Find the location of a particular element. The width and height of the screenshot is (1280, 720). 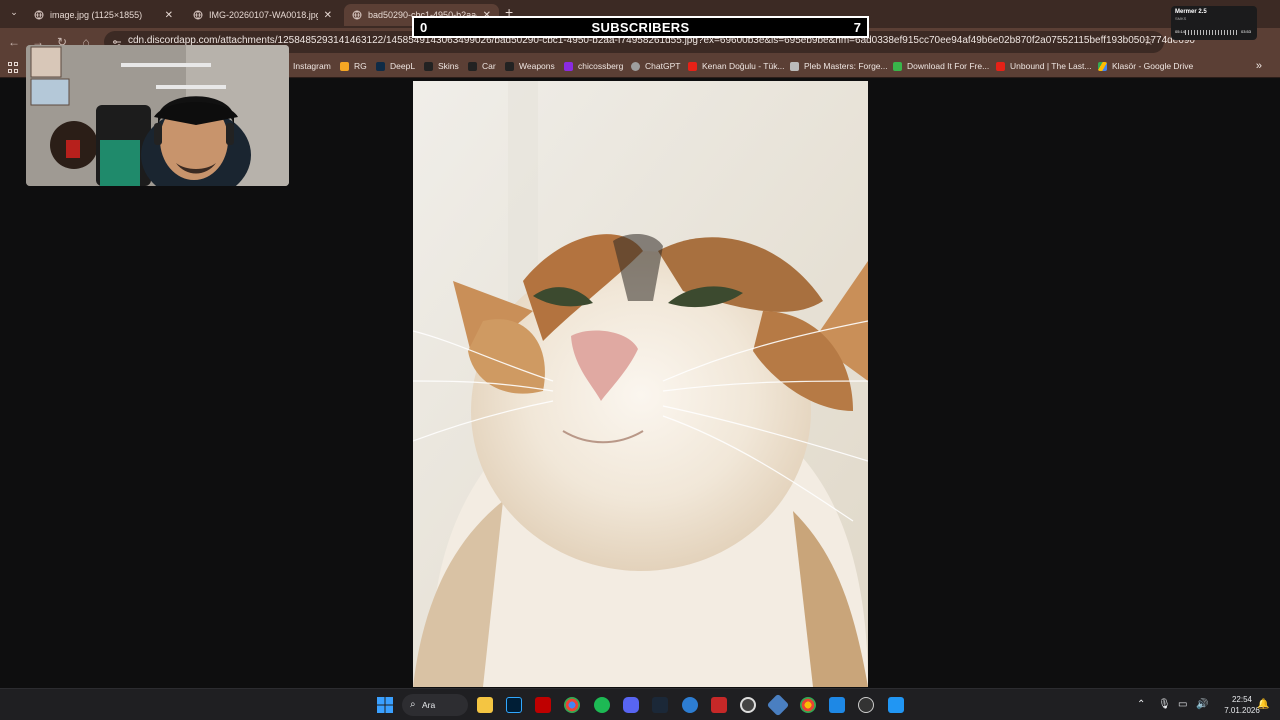

bookmark-skins: Skins is located at coordinates (441, 66).